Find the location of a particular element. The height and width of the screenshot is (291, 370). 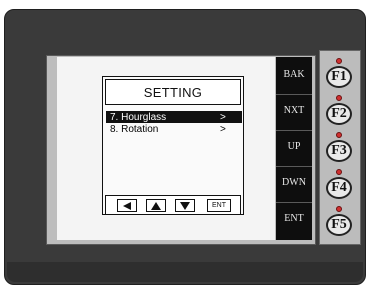

f5-key: F5 is located at coordinates (340, 222).